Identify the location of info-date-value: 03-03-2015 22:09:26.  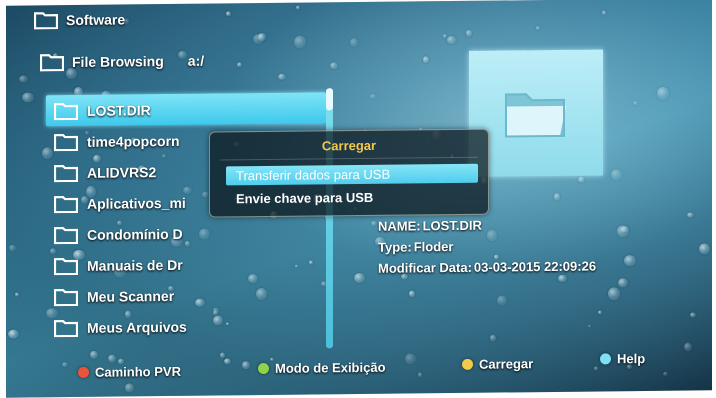
(535, 266).